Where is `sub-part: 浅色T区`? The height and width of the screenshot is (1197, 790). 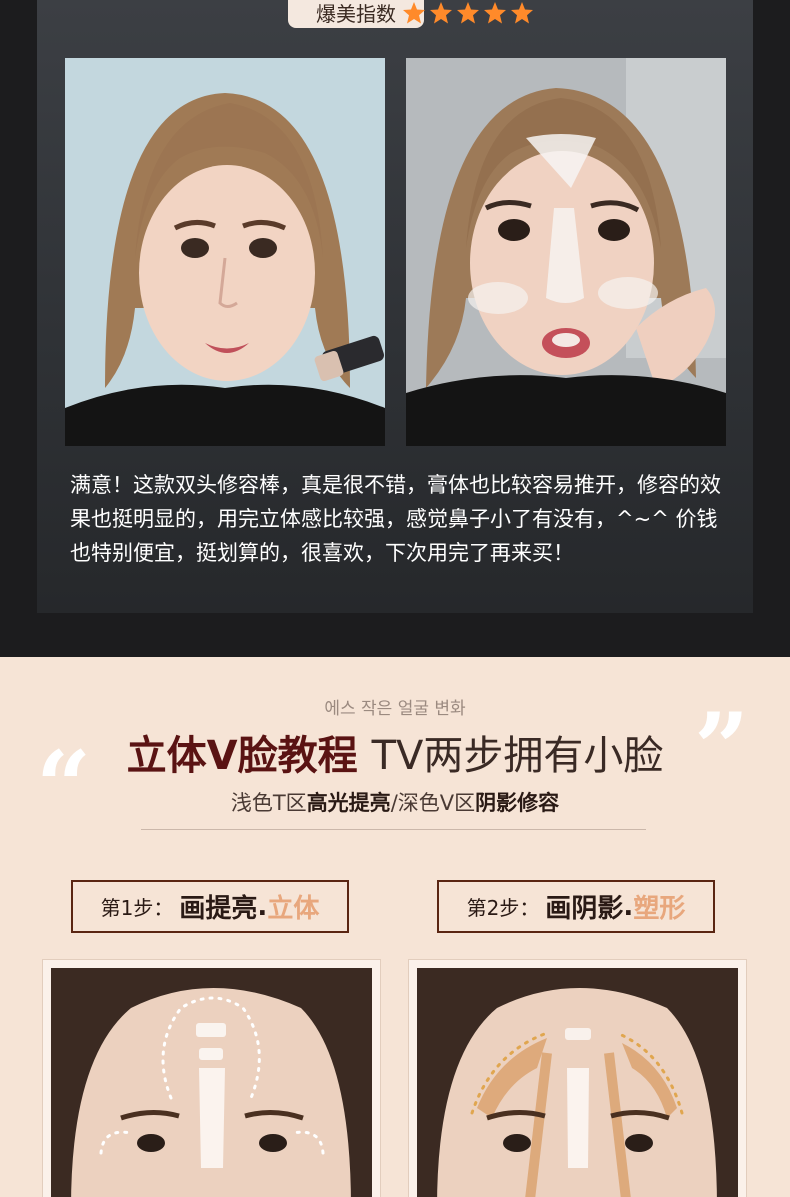
sub-part: 浅色T区 is located at coordinates (268, 803).